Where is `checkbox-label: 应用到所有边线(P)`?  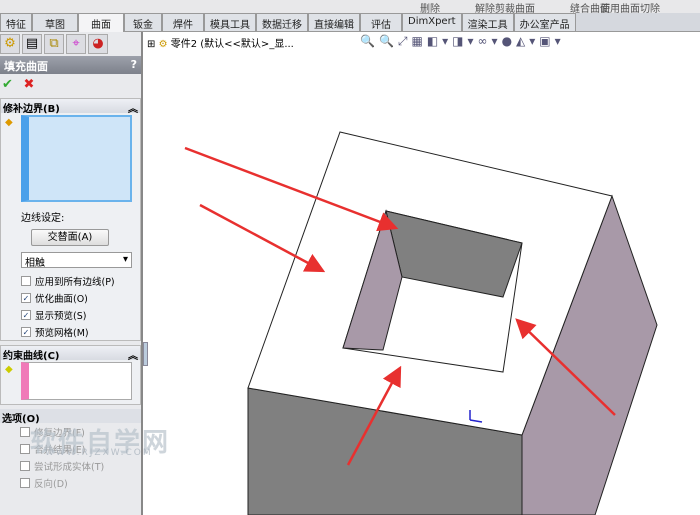 checkbox-label: 应用到所有边线(P) is located at coordinates (75, 282).